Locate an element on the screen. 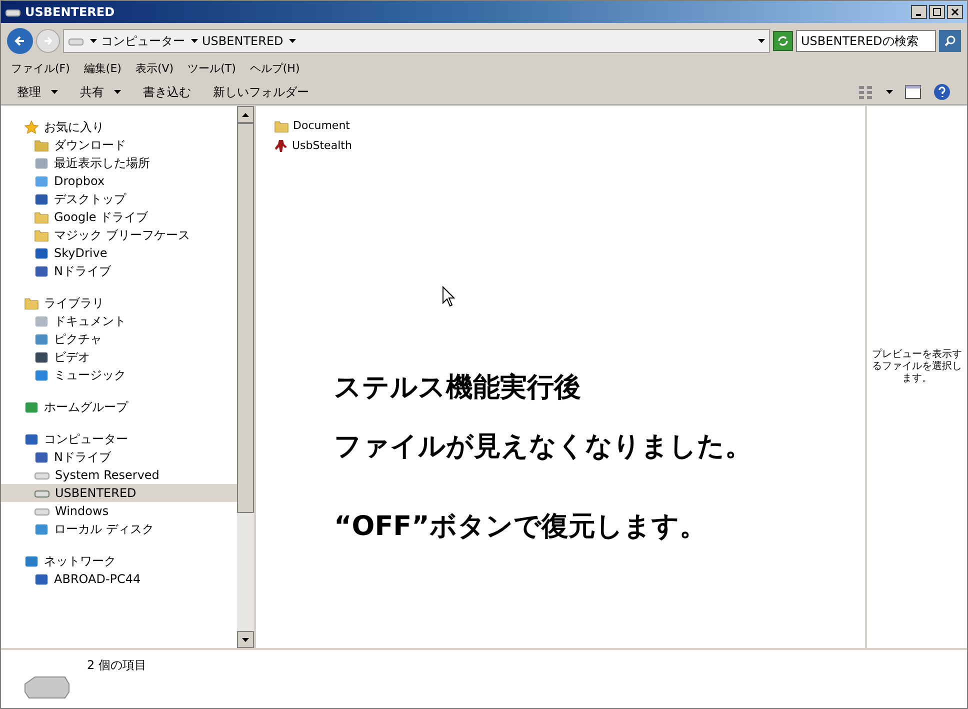 This screenshot has width=968, height=709. search-button is located at coordinates (950, 41).